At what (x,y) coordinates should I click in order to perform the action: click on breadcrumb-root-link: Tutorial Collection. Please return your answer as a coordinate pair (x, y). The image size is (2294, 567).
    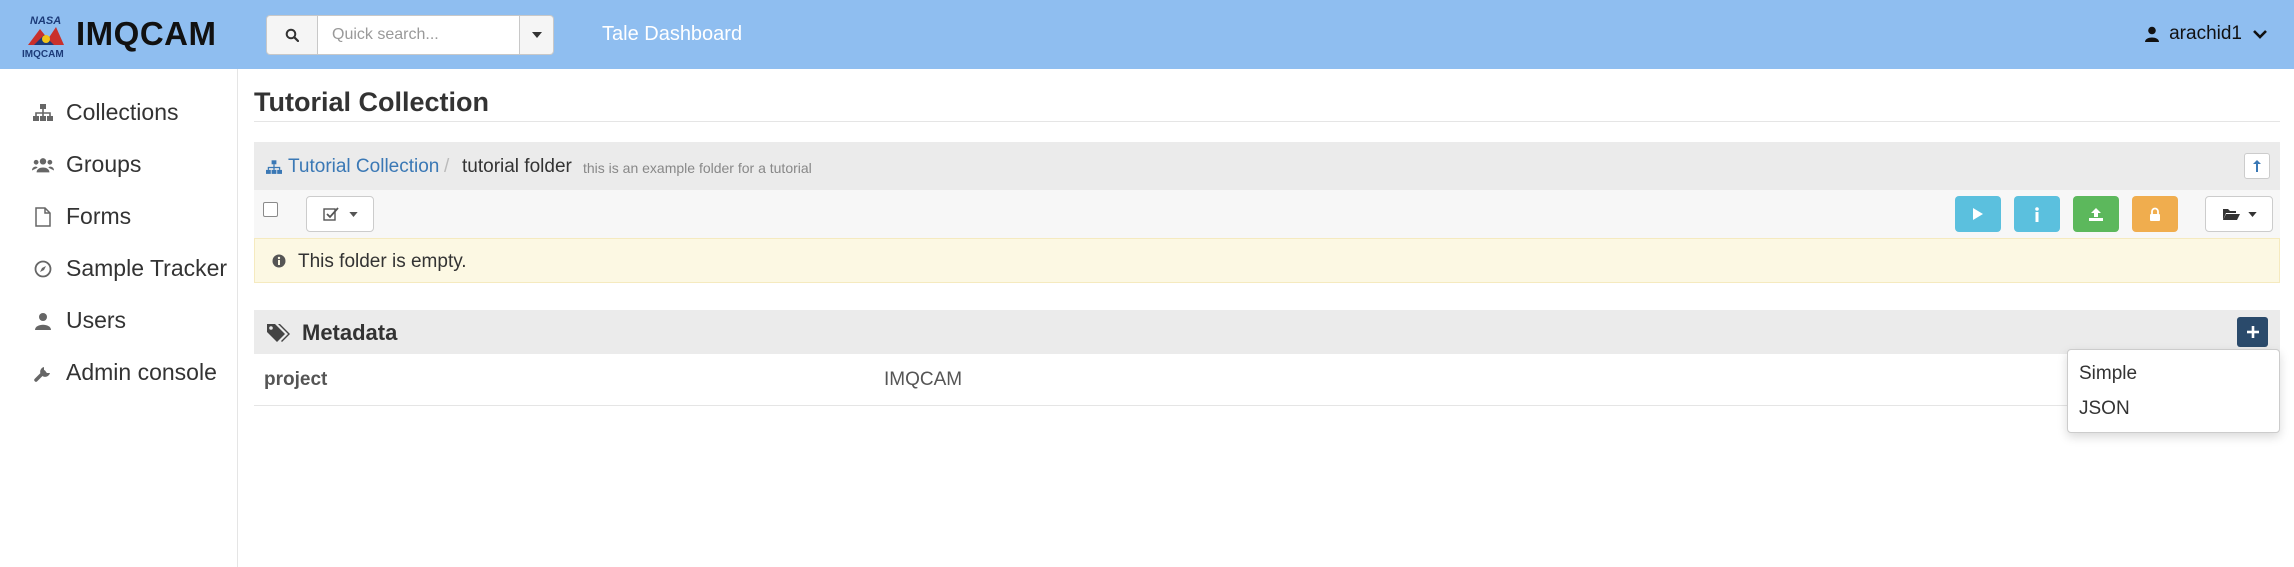
    Looking at the image, I should click on (352, 167).